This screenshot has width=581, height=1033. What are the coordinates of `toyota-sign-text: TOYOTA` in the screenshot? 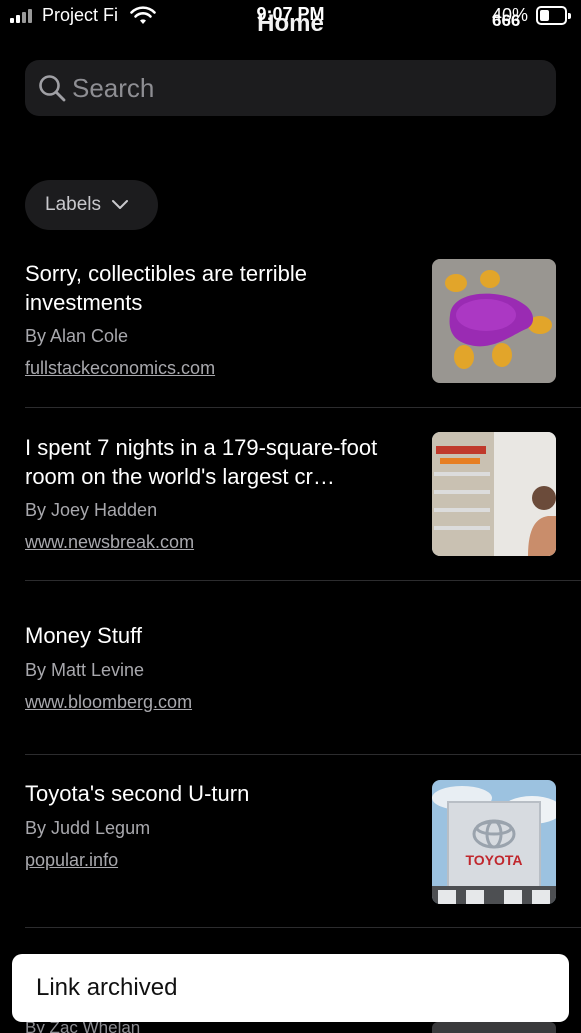 It's located at (493, 860).